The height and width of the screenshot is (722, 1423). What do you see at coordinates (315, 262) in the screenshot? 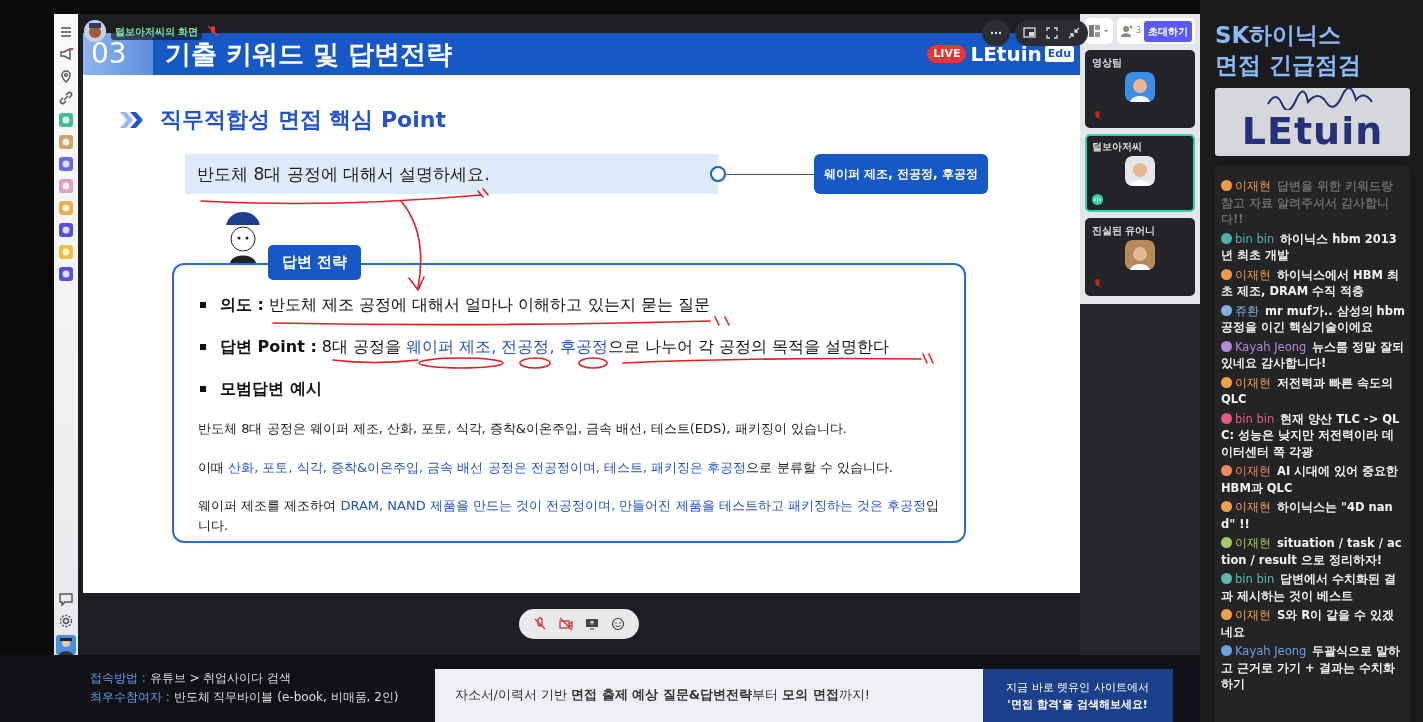
I see `strategy-tag: 답변 전략` at bounding box center [315, 262].